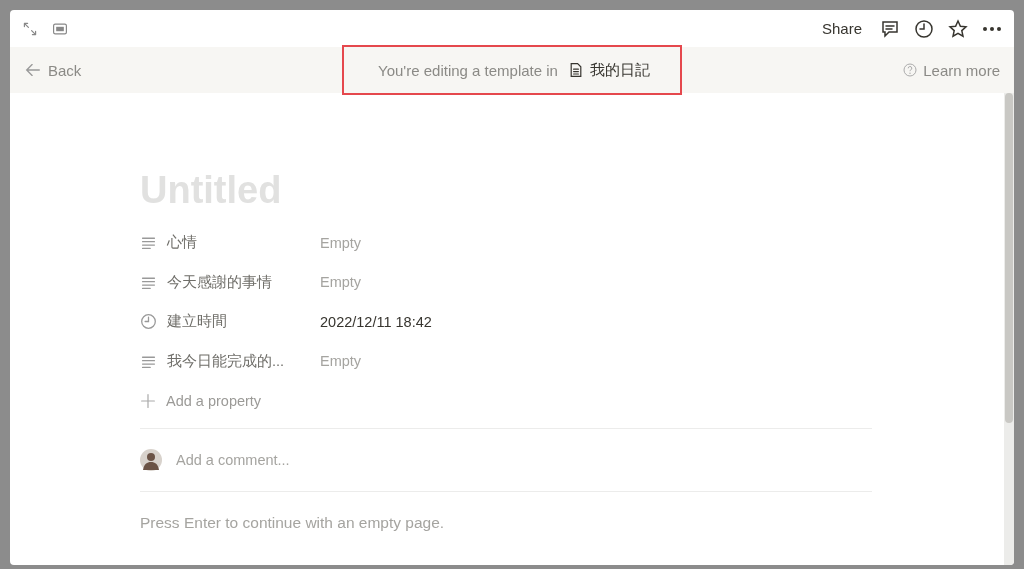 Image resolution: width=1024 pixels, height=569 pixels. I want to click on share-button: Share, so click(841, 28).